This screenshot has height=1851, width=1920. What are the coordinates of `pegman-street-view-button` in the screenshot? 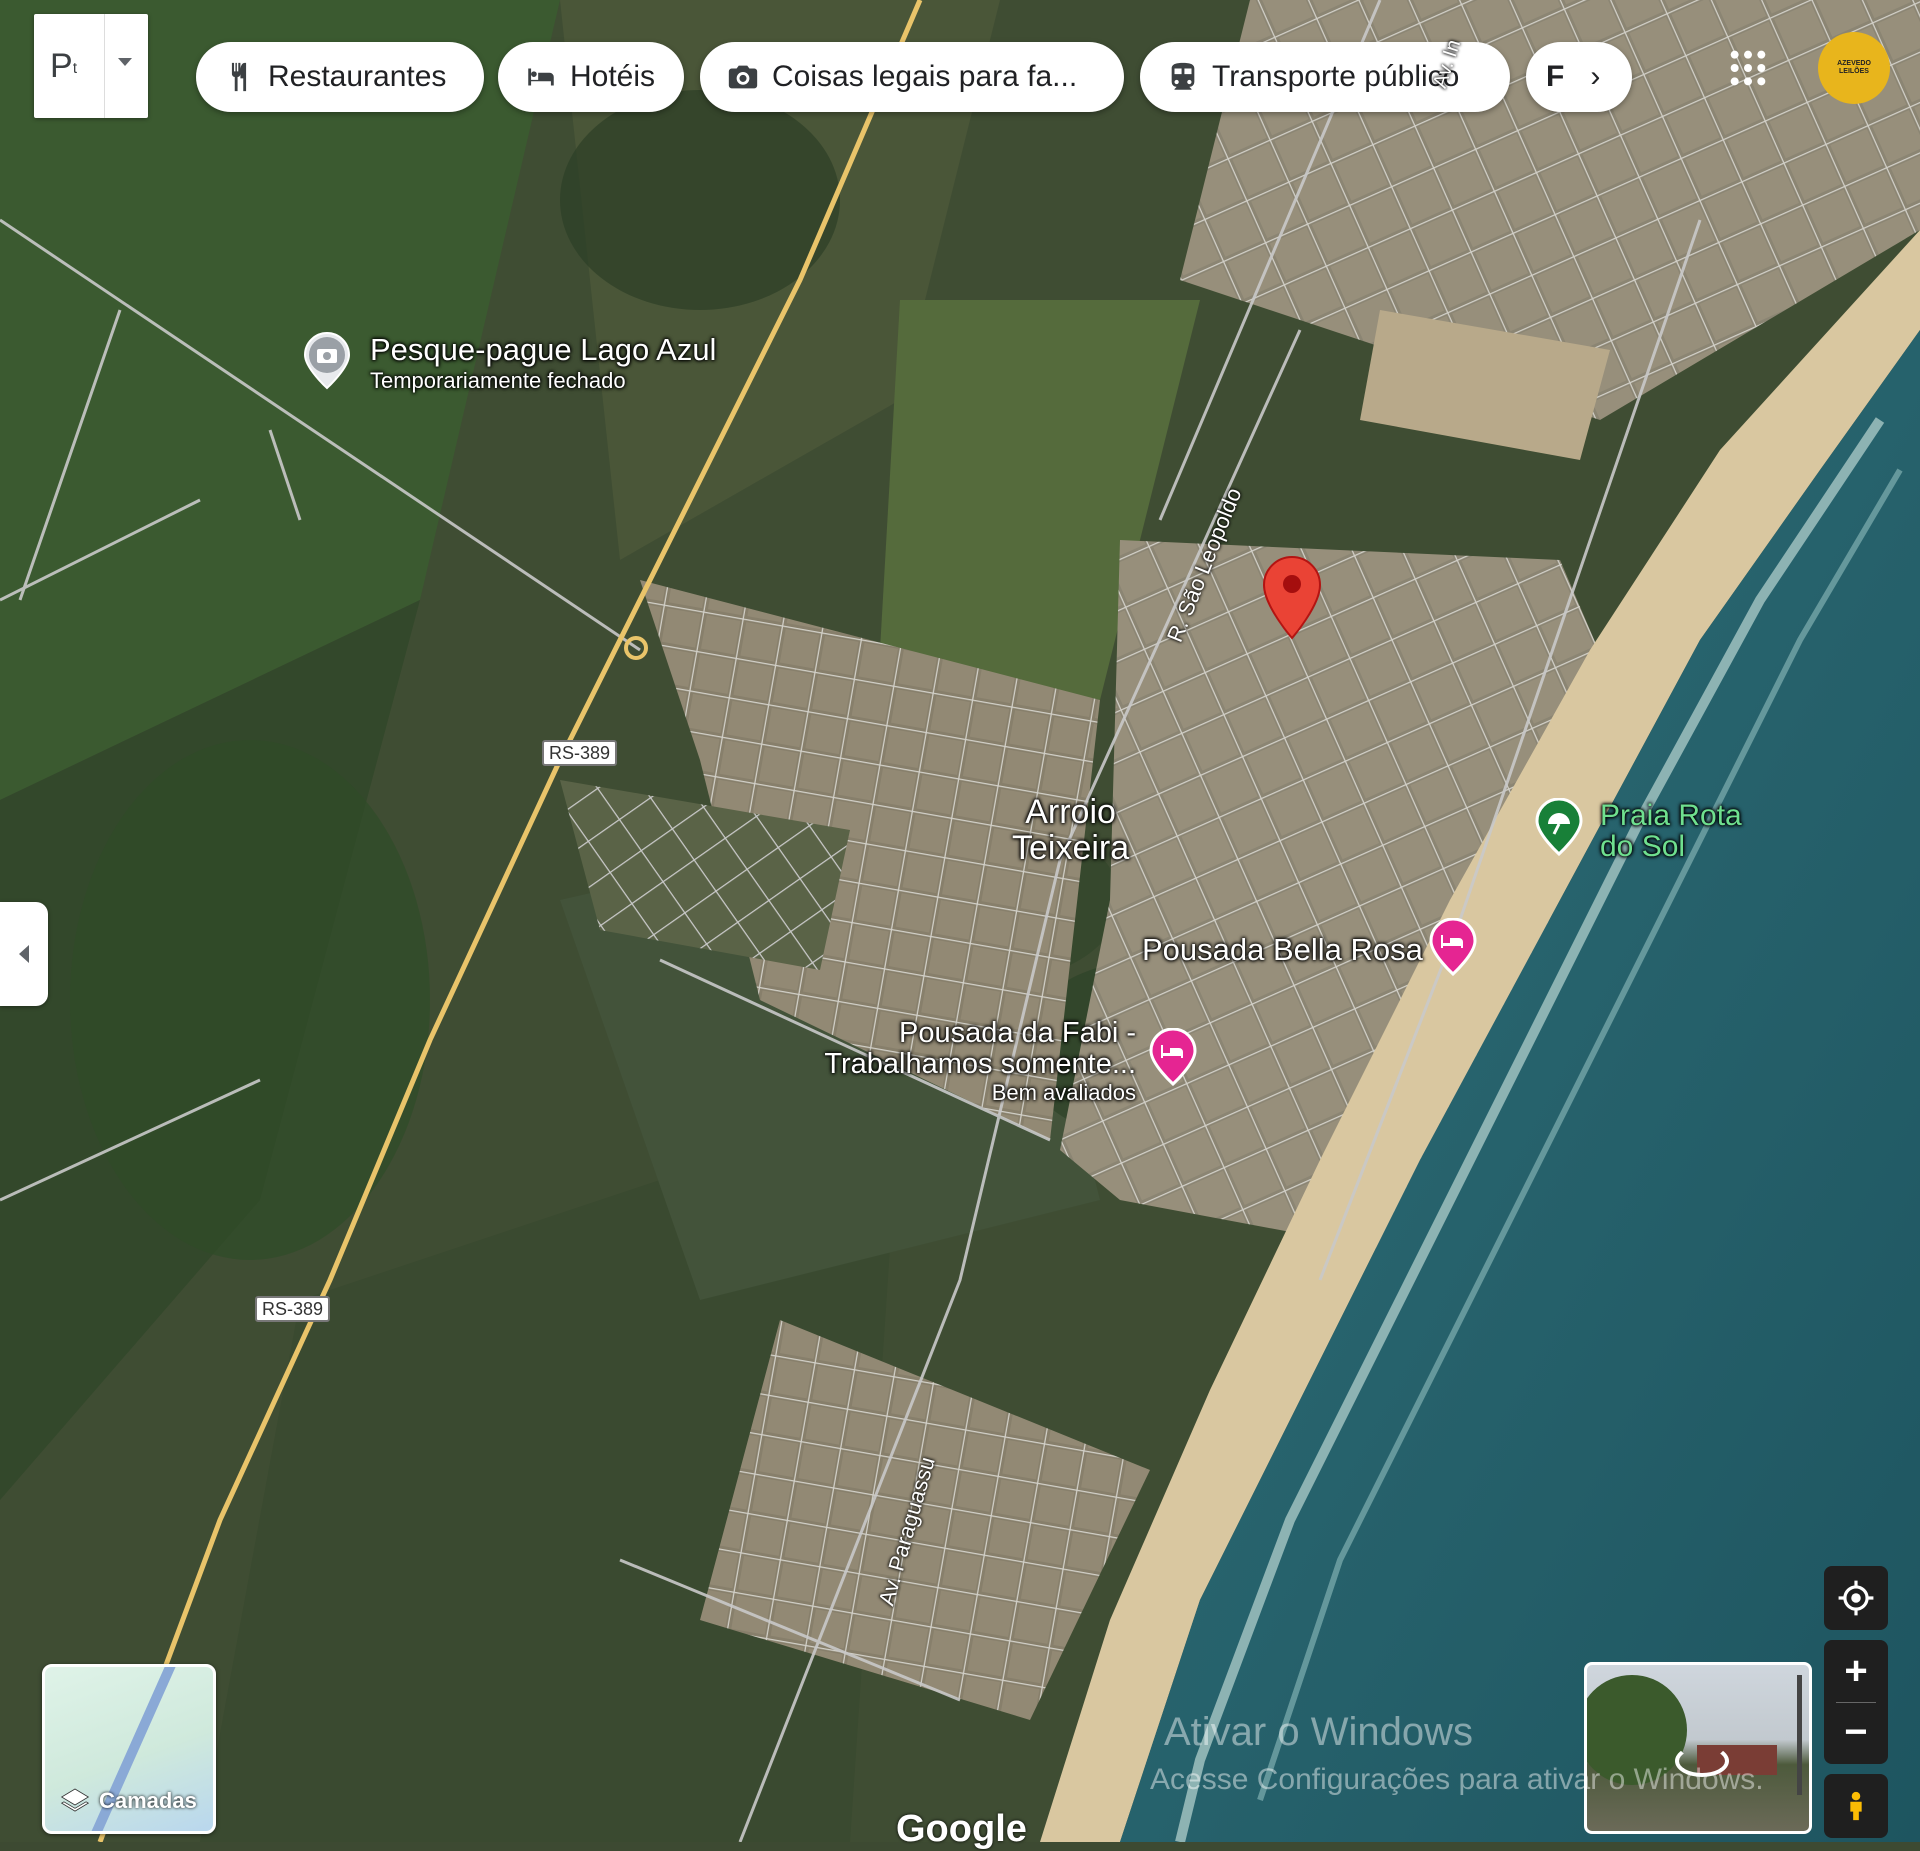 It's located at (1856, 1806).